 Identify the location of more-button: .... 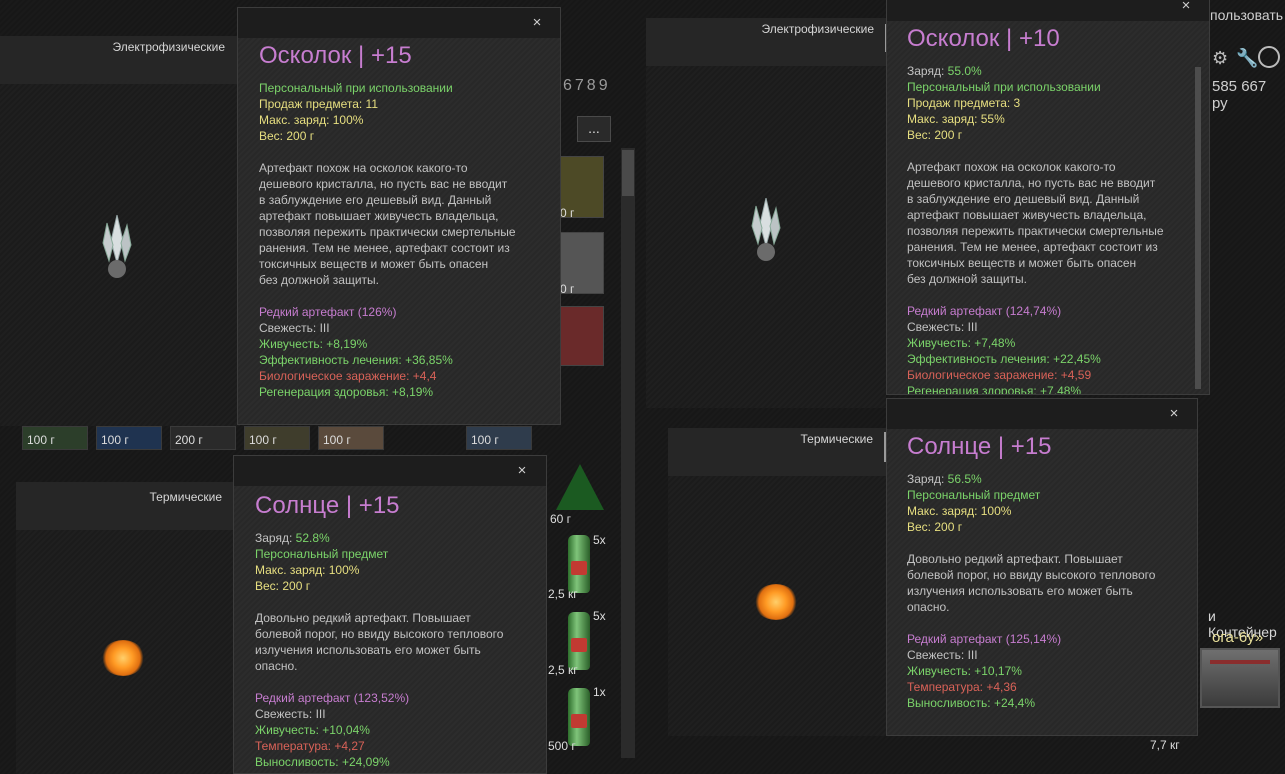
(594, 129).